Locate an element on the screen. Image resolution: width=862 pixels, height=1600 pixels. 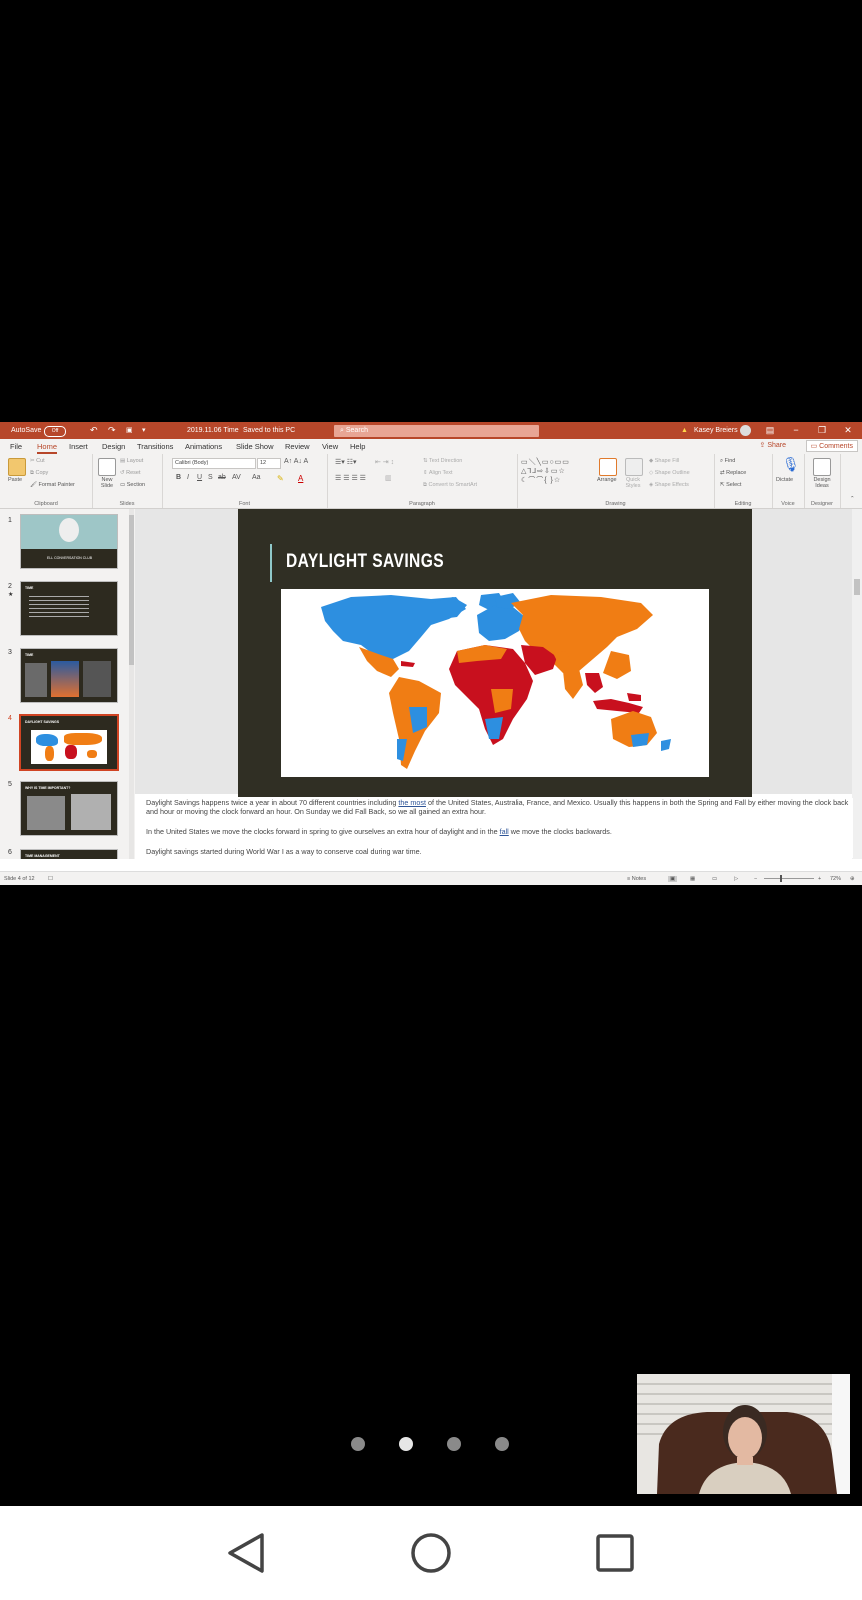
page-indicator-dot-active is located at coordinates (406, 1444).